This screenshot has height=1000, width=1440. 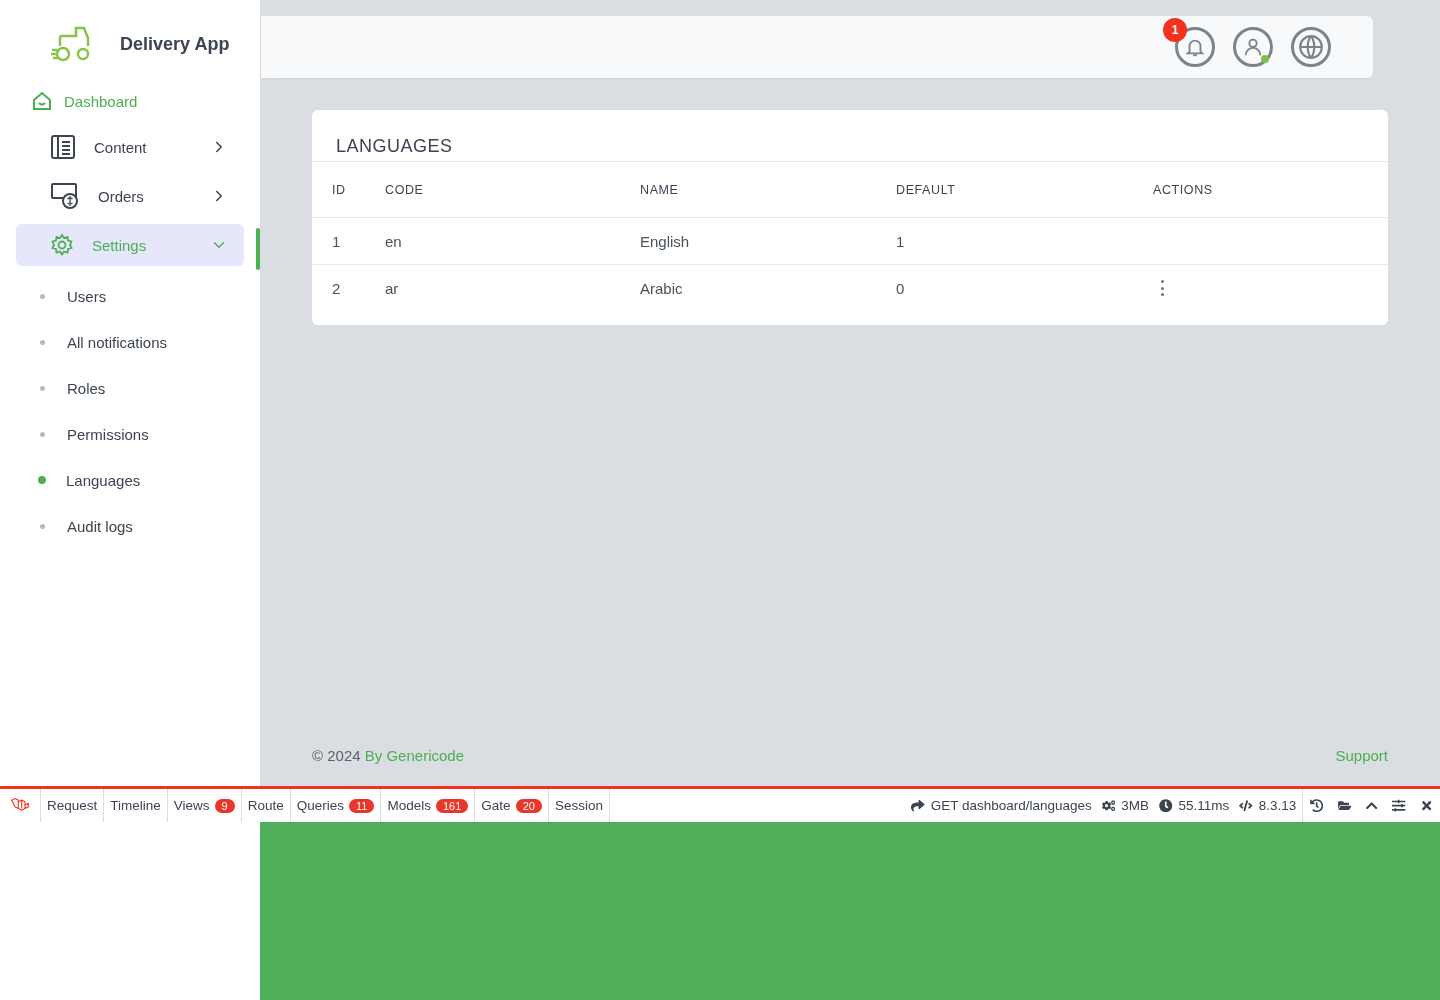 What do you see at coordinates (405, 189) in the screenshot?
I see `column-header: CODE` at bounding box center [405, 189].